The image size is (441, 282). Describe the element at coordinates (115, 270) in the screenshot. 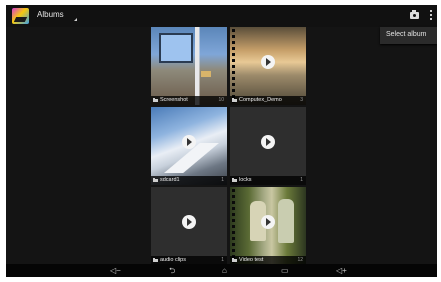

I see `volume-down-icon: ◁−` at that location.